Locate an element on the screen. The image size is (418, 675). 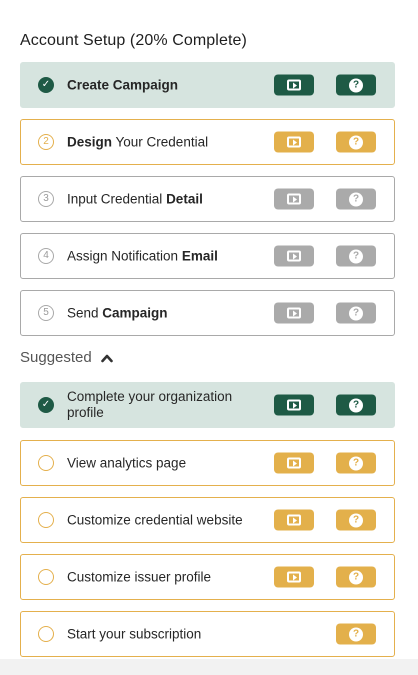
step-label: Design Your Credential is located at coordinates (137, 142).